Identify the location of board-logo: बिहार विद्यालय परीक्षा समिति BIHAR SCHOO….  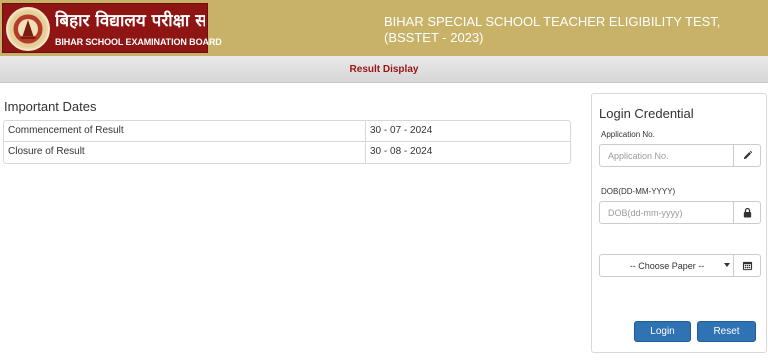
(112, 28).